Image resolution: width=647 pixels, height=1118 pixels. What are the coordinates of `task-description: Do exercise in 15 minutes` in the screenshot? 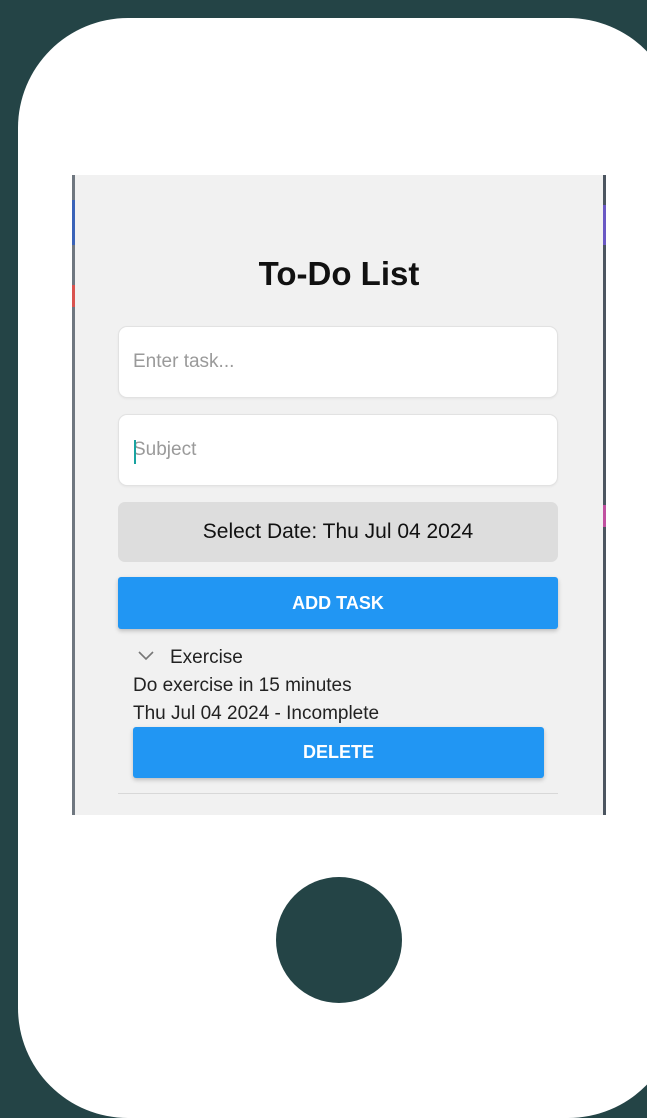 It's located at (242, 685).